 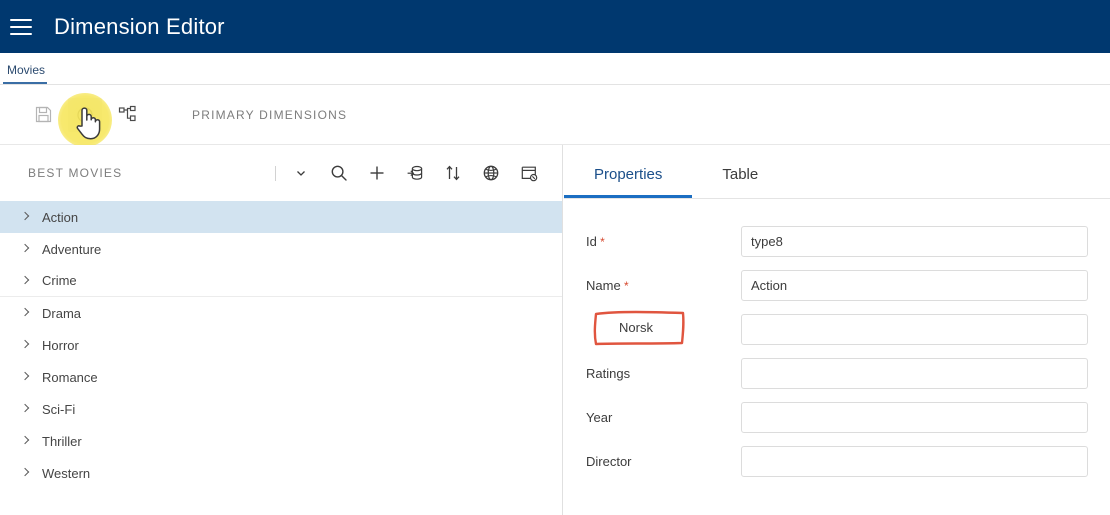 I want to click on field-label-year: Year, so click(x=663, y=417).